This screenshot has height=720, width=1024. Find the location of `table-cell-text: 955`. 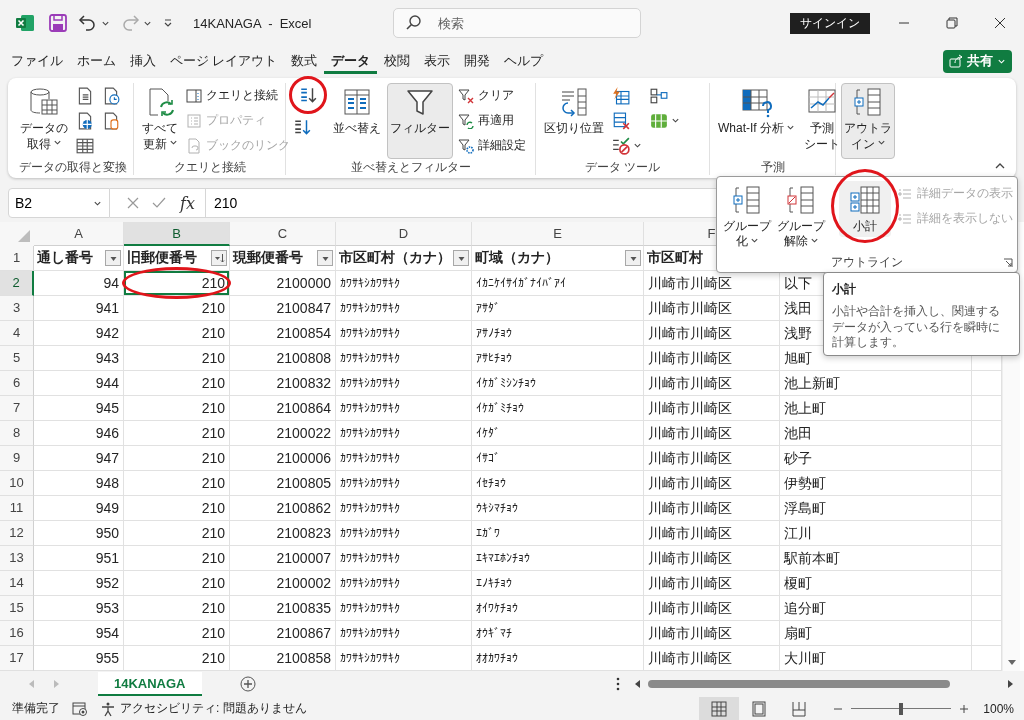

table-cell-text: 955 is located at coordinates (107, 658).